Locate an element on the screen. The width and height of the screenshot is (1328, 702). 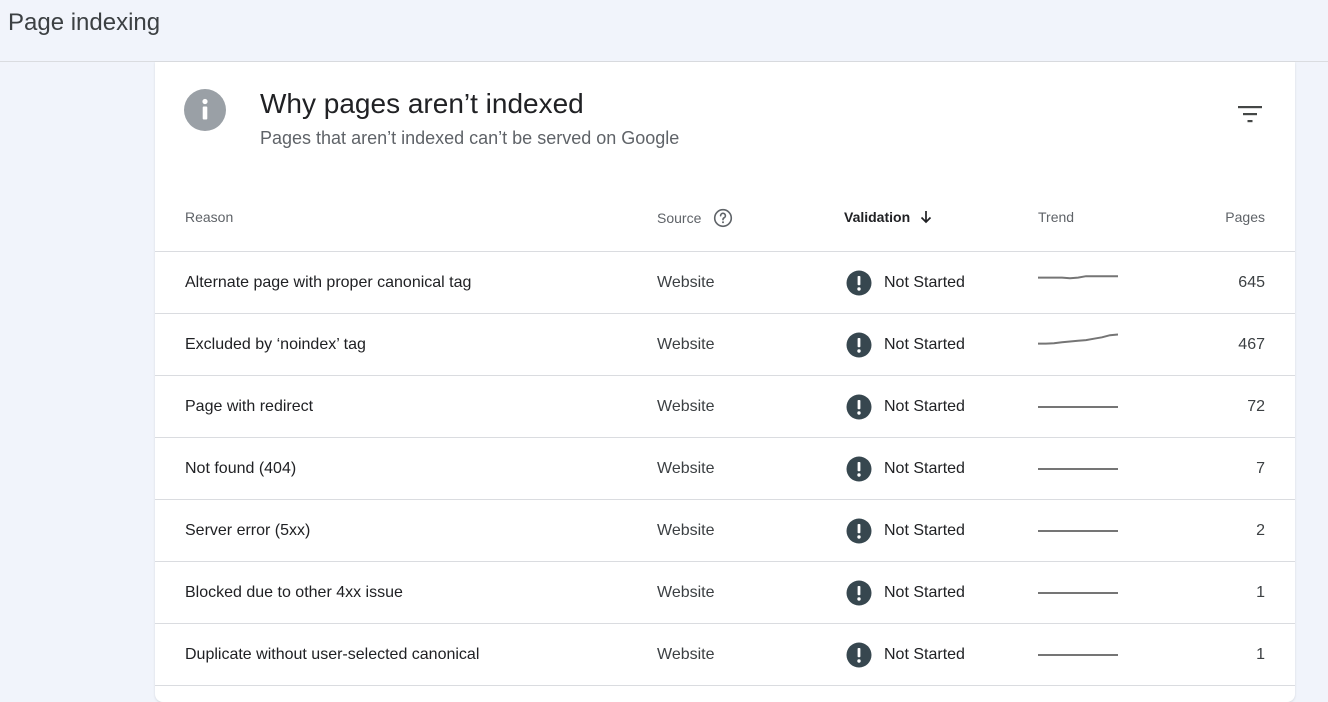
filter-button is located at coordinates (1250, 114).